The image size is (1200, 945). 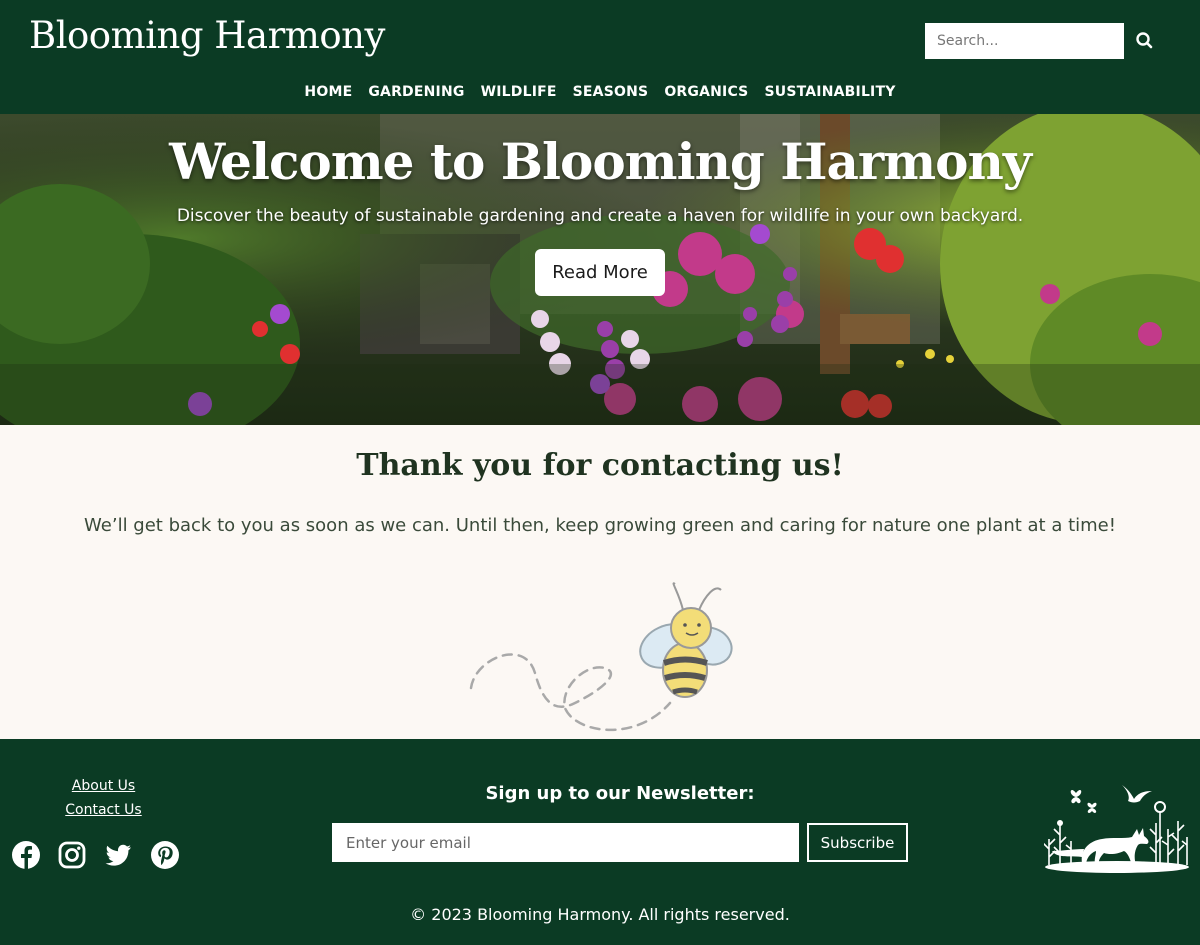 I want to click on thank-you-title: Thank you for contacting us!, so click(x=600, y=465).